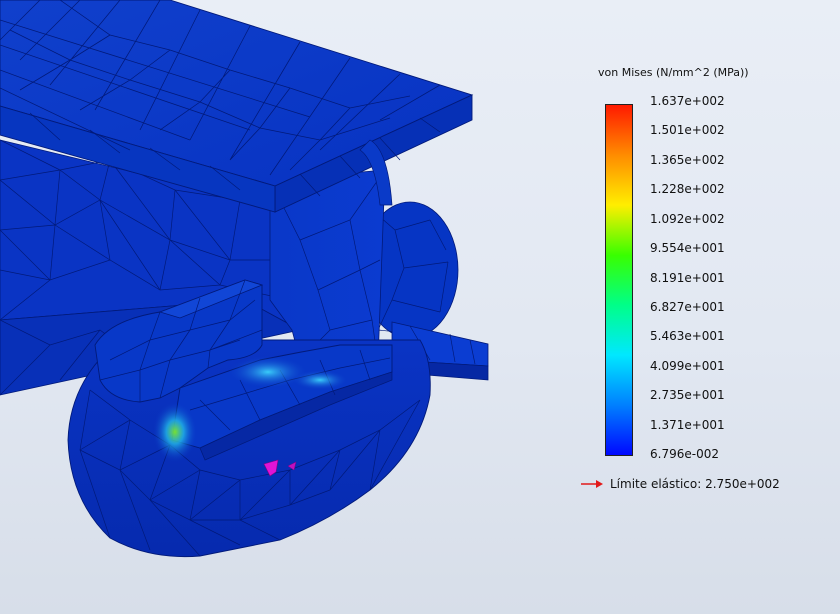 This screenshot has height=614, width=840. I want to click on legend-tick-label: 5.463e+001, so click(687, 336).